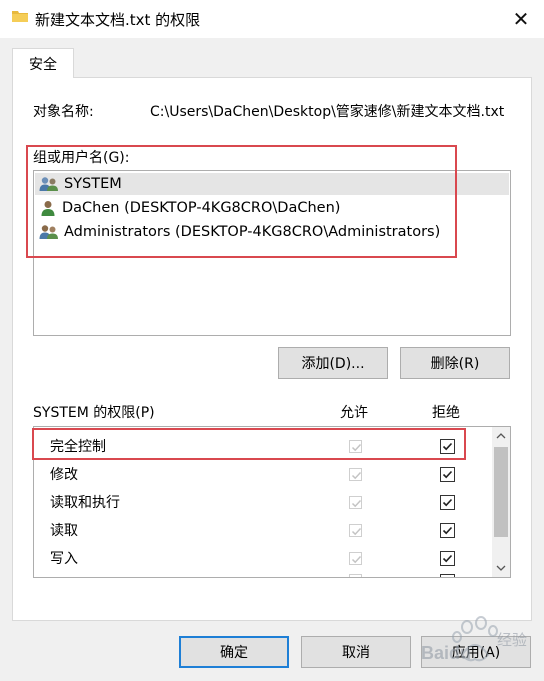  Describe the element at coordinates (78, 447) in the screenshot. I see `perm-name: 完全控制` at that location.